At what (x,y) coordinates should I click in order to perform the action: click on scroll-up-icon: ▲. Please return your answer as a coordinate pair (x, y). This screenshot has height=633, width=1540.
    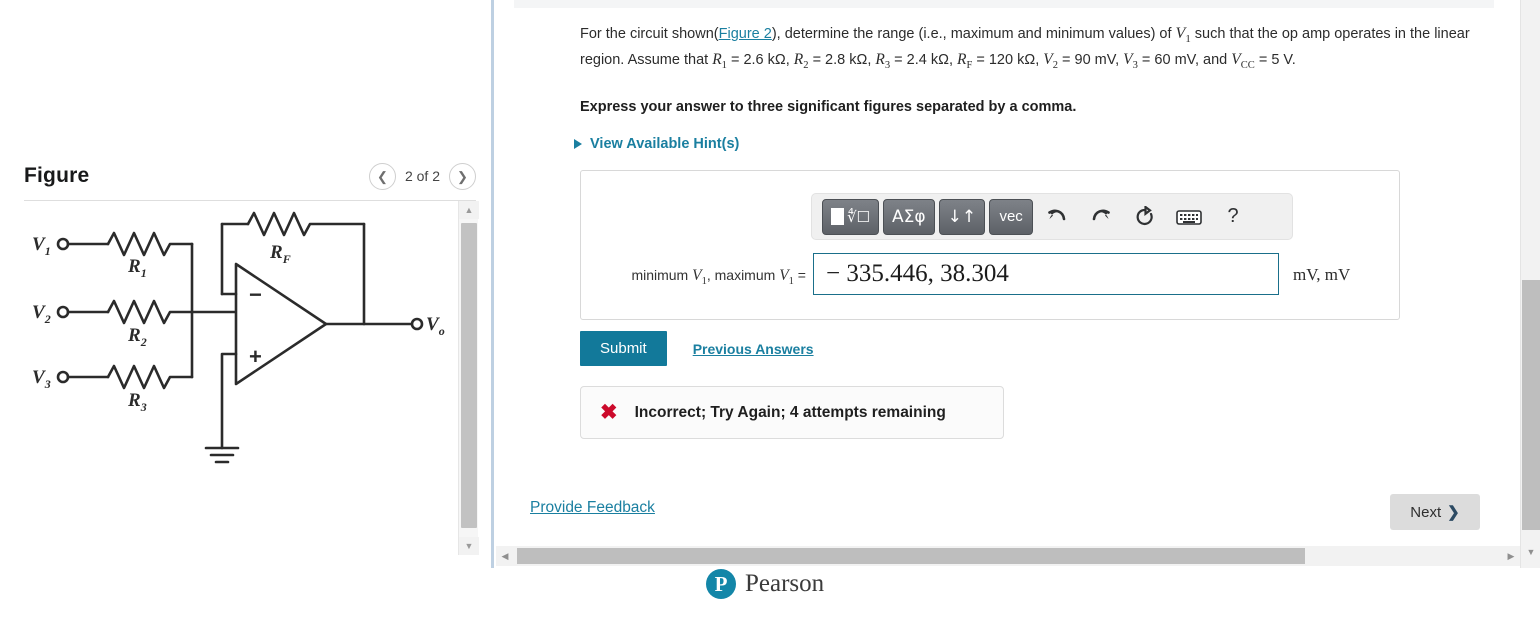
    Looking at the image, I should click on (469, 210).